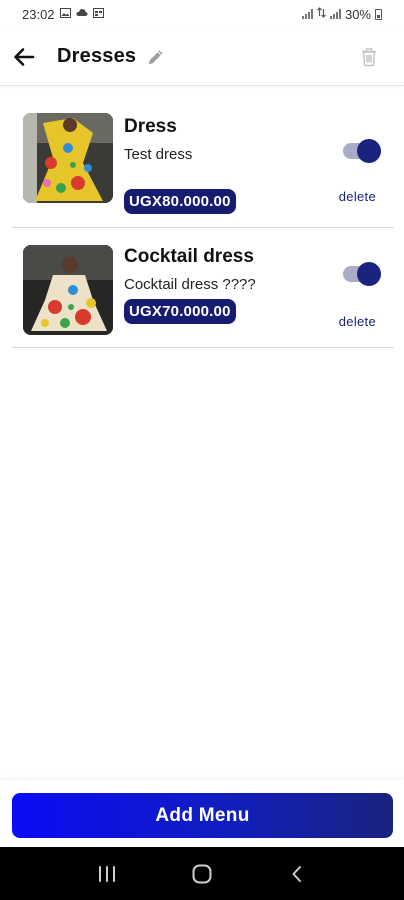 The height and width of the screenshot is (900, 404). What do you see at coordinates (357, 14) in the screenshot?
I see `battery-text: 30%` at bounding box center [357, 14].